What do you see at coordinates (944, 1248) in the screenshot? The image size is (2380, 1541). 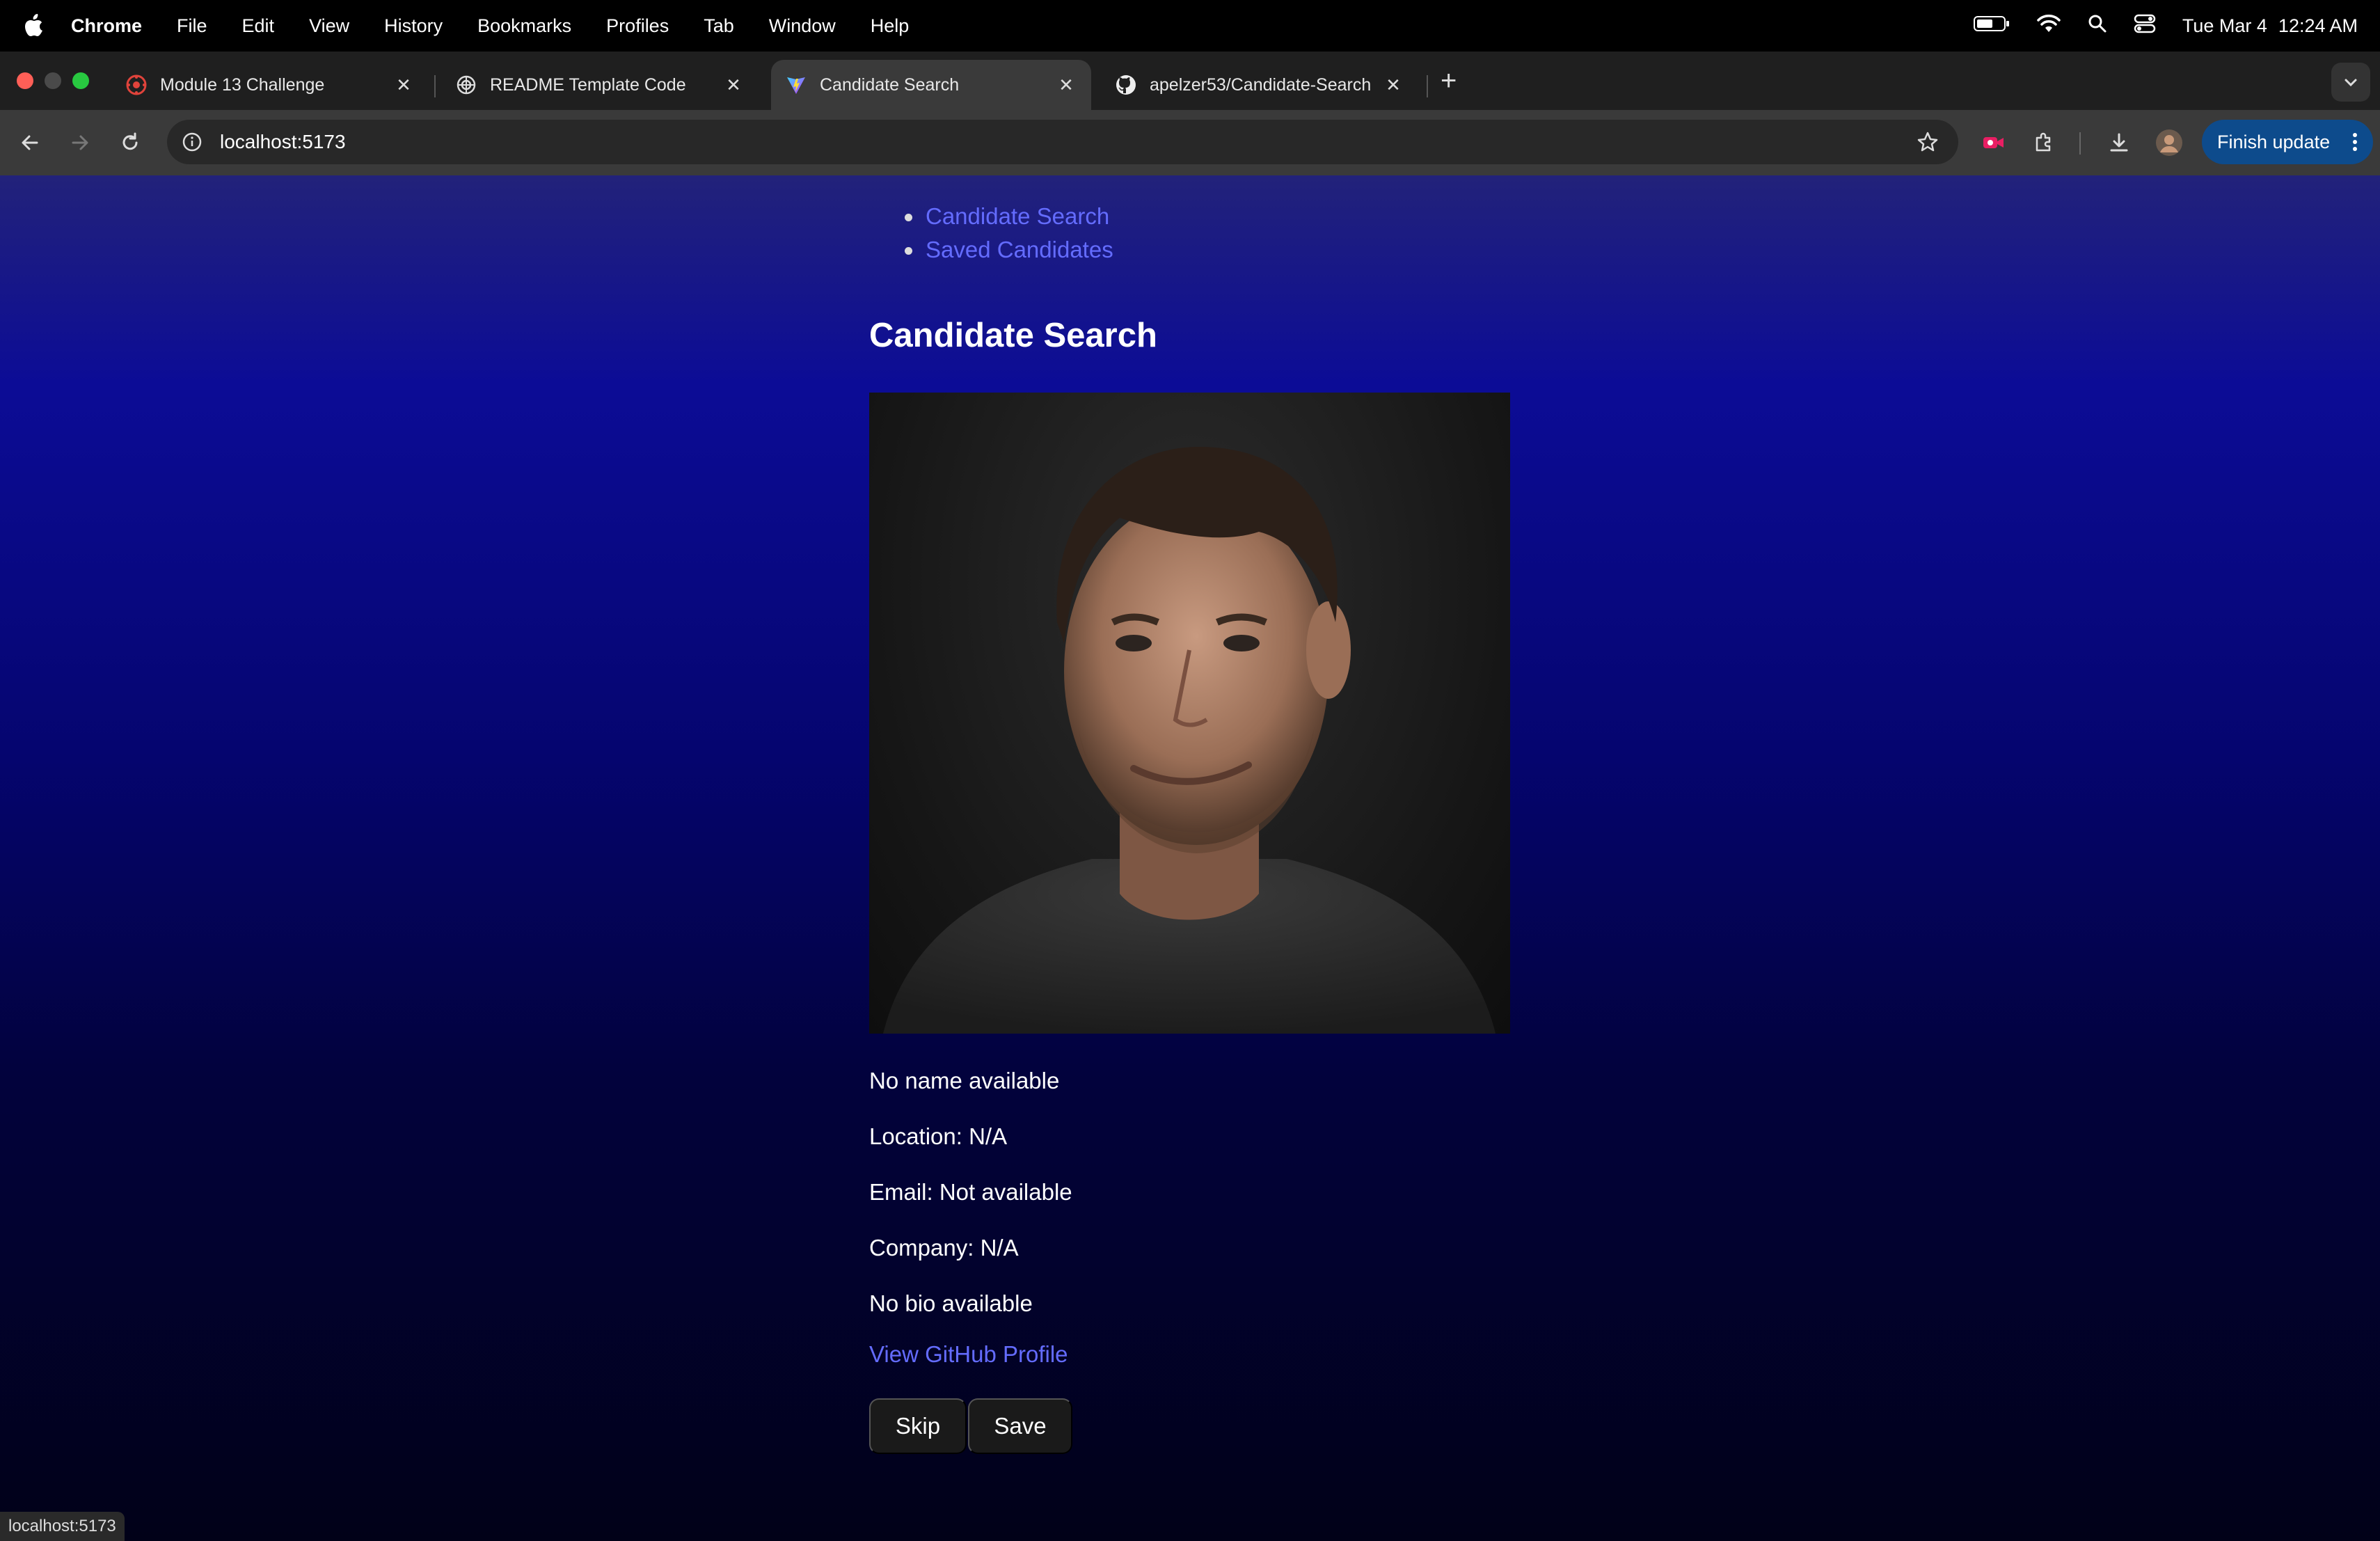 I see `candidate-company: Company: N/A` at bounding box center [944, 1248].